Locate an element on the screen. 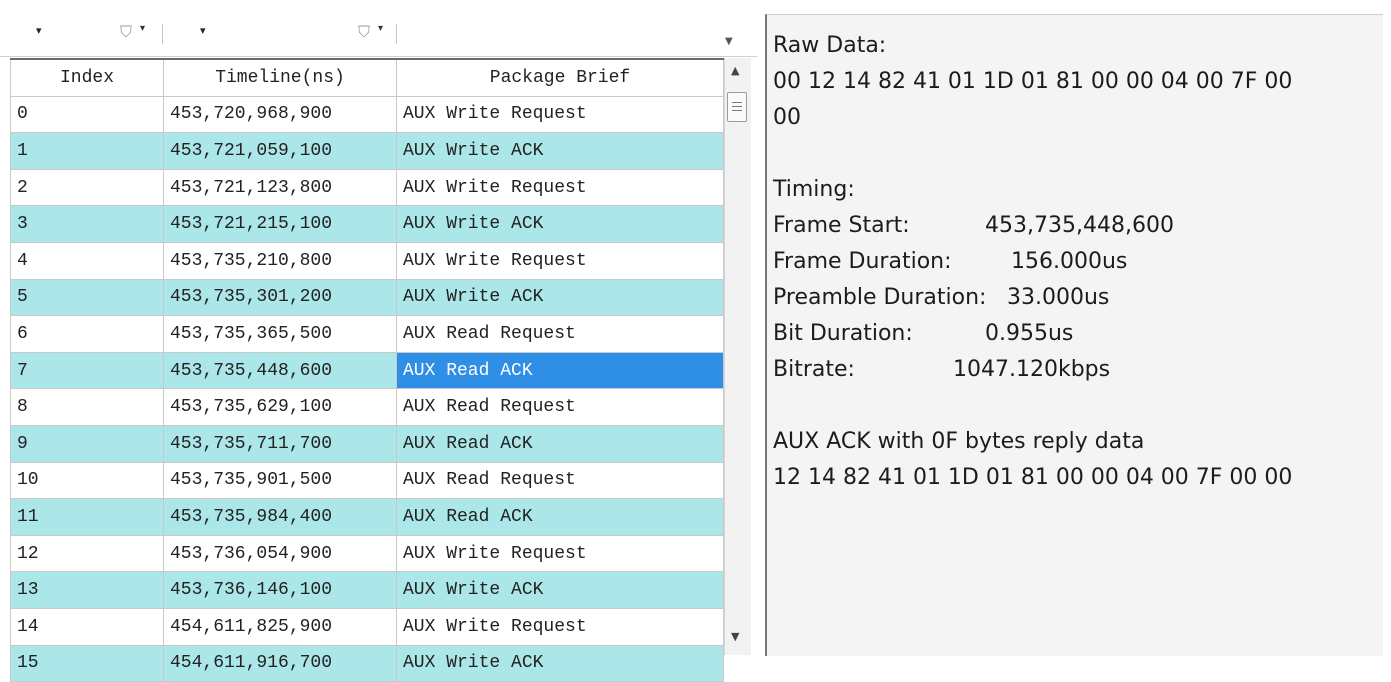 The height and width of the screenshot is (682, 1391). frame-duration-row: Frame Duration: 156.000us is located at coordinates (950, 261).